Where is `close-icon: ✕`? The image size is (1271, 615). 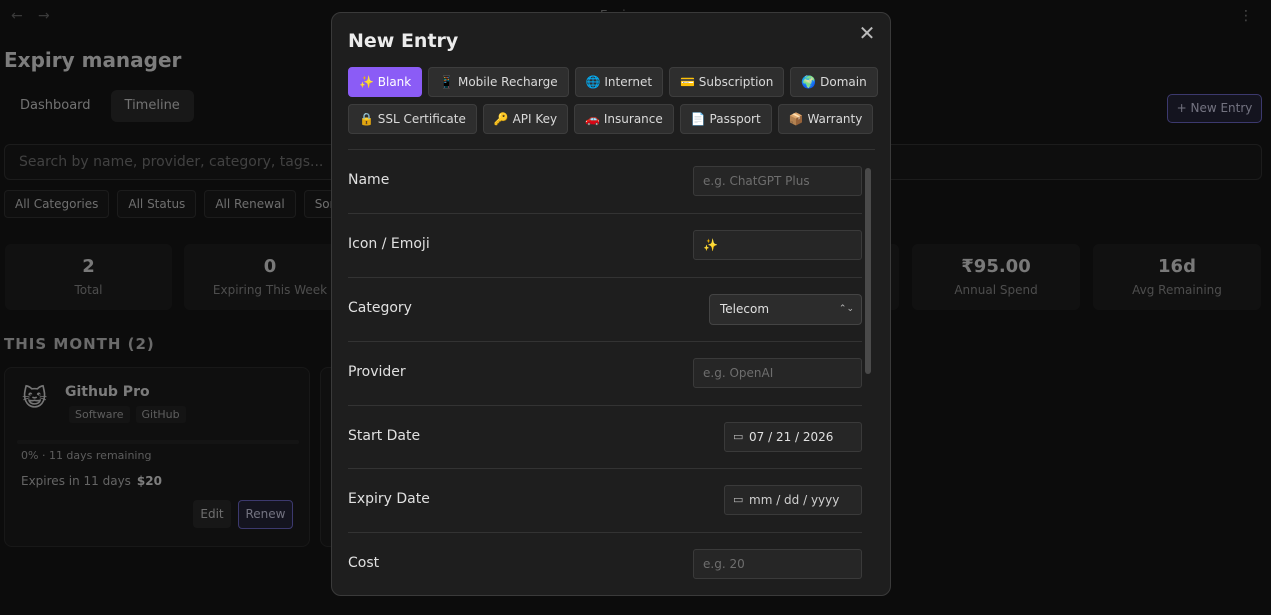 close-icon: ✕ is located at coordinates (867, 33).